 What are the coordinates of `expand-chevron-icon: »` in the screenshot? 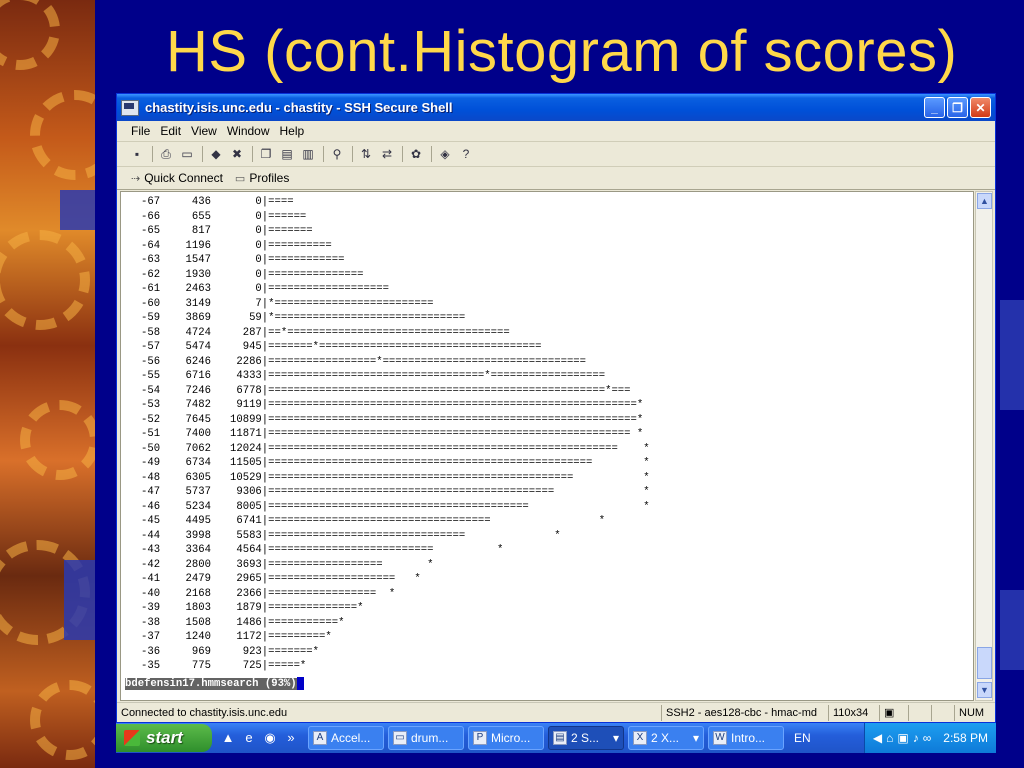 It's located at (291, 738).